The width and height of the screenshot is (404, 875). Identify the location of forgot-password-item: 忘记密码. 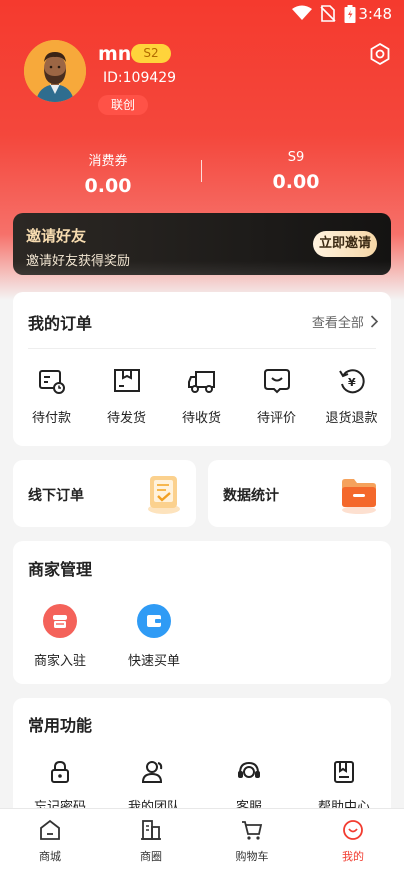
(60, 787).